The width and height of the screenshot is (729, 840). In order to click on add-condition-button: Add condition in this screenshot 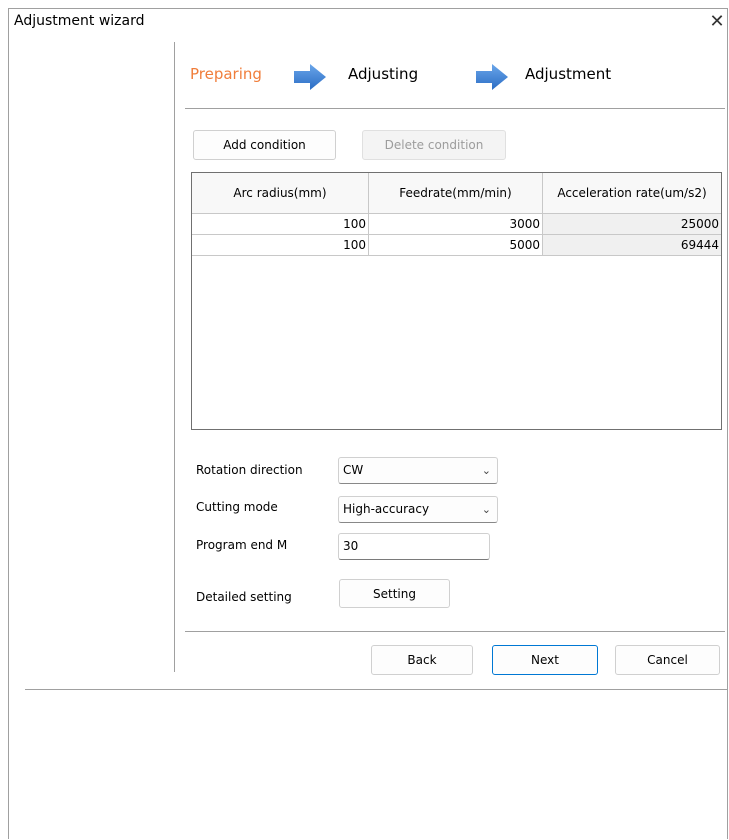, I will do `click(264, 145)`.